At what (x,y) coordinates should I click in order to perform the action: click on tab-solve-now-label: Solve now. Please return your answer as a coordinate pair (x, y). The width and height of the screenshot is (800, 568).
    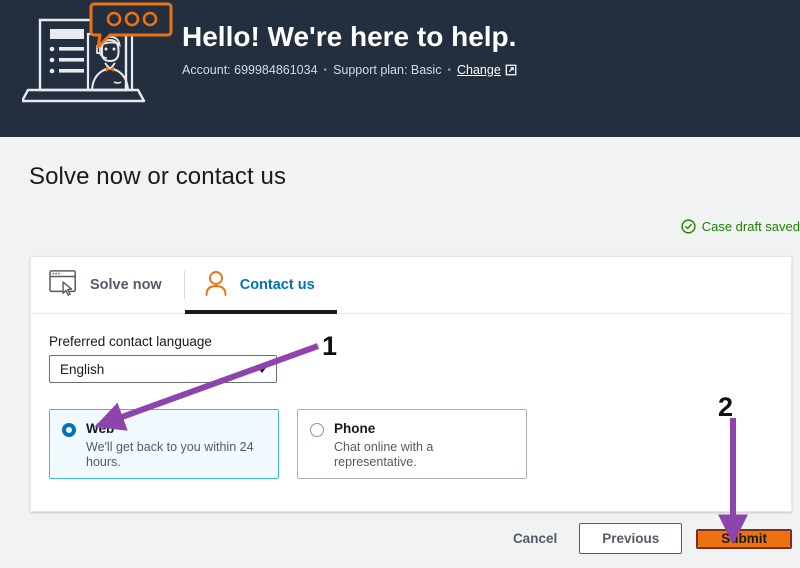
    Looking at the image, I should click on (126, 285).